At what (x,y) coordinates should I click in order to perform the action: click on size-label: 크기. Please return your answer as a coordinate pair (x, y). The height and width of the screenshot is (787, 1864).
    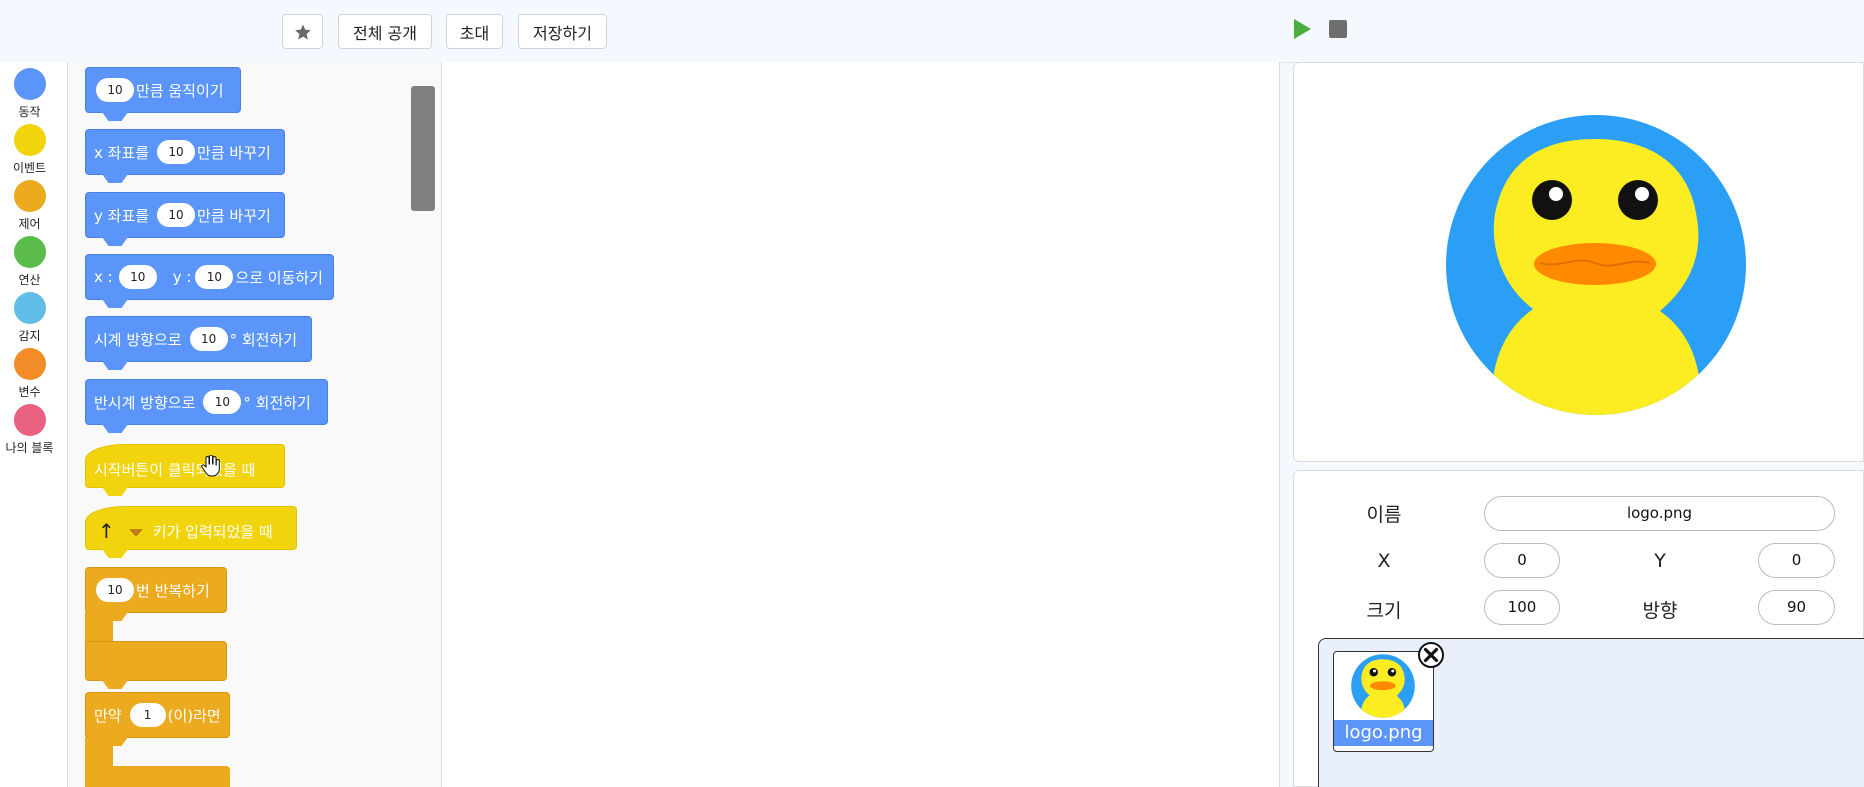
    Looking at the image, I should click on (1384, 611).